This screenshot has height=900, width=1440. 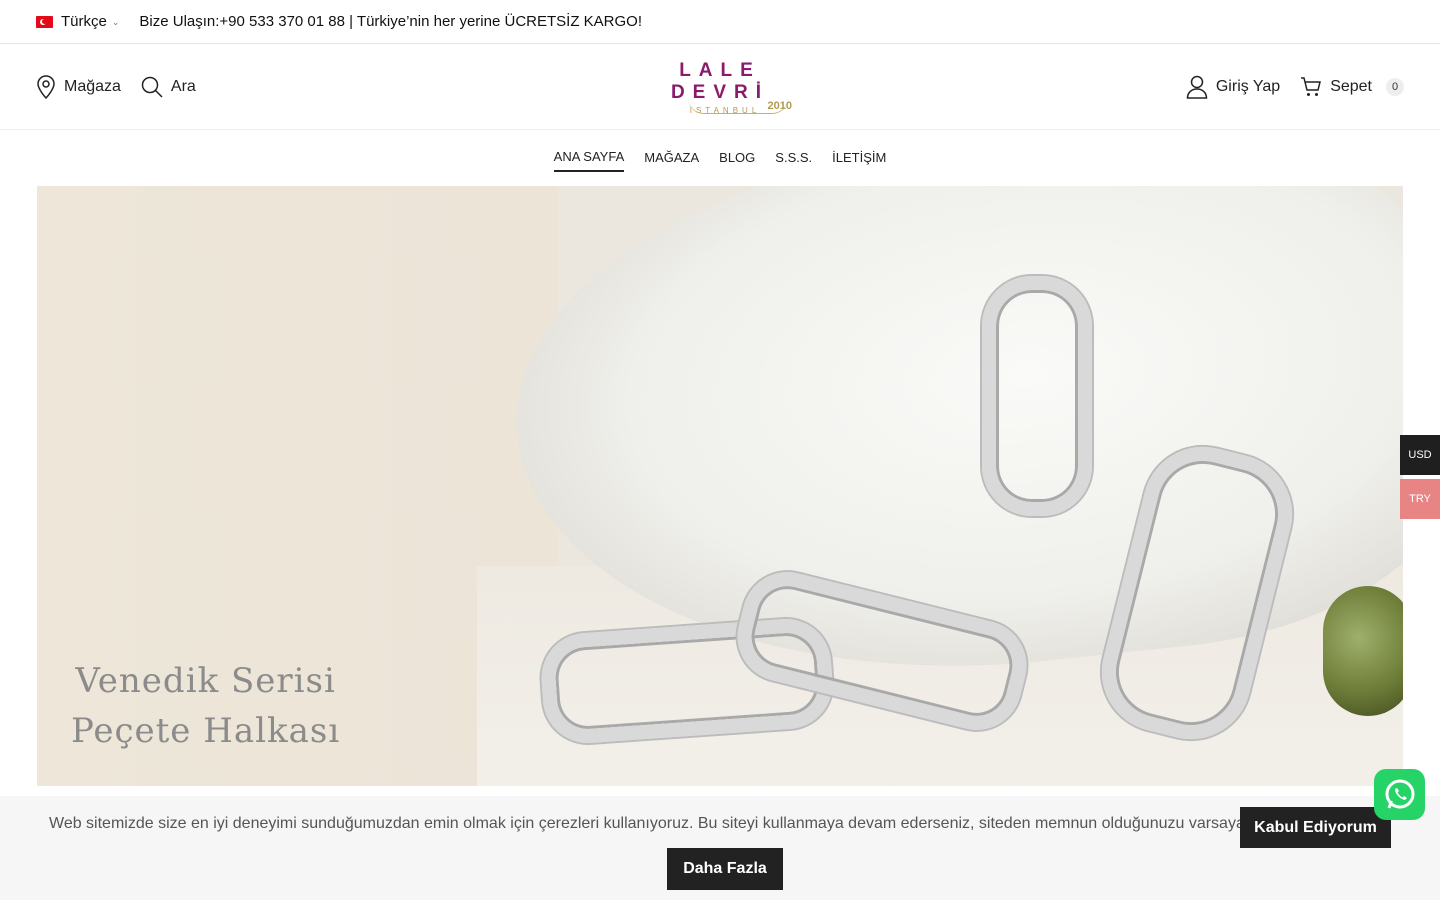 I want to click on whatsapp-icon, so click(x=1399, y=794).